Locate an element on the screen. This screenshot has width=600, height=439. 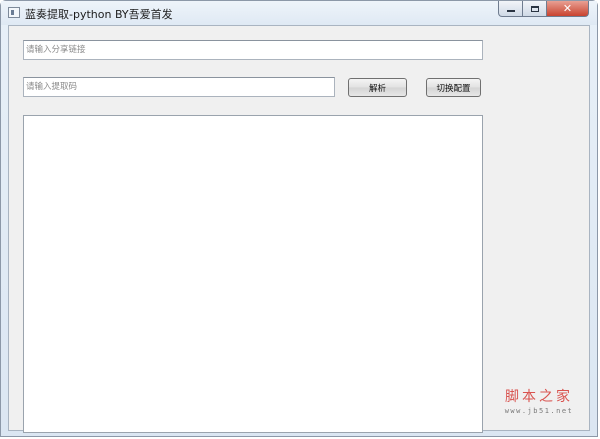
minimize-button is located at coordinates (510, 9).